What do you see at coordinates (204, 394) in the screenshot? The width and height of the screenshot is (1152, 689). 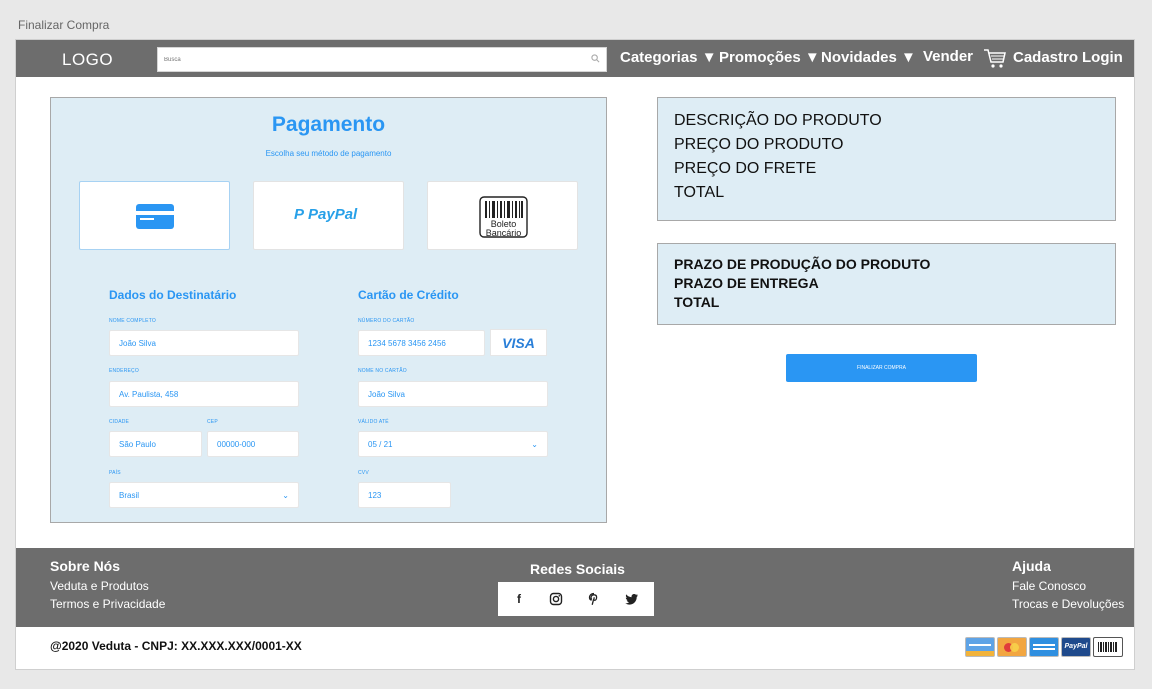 I see `address-field: Av. Paulista, 458` at bounding box center [204, 394].